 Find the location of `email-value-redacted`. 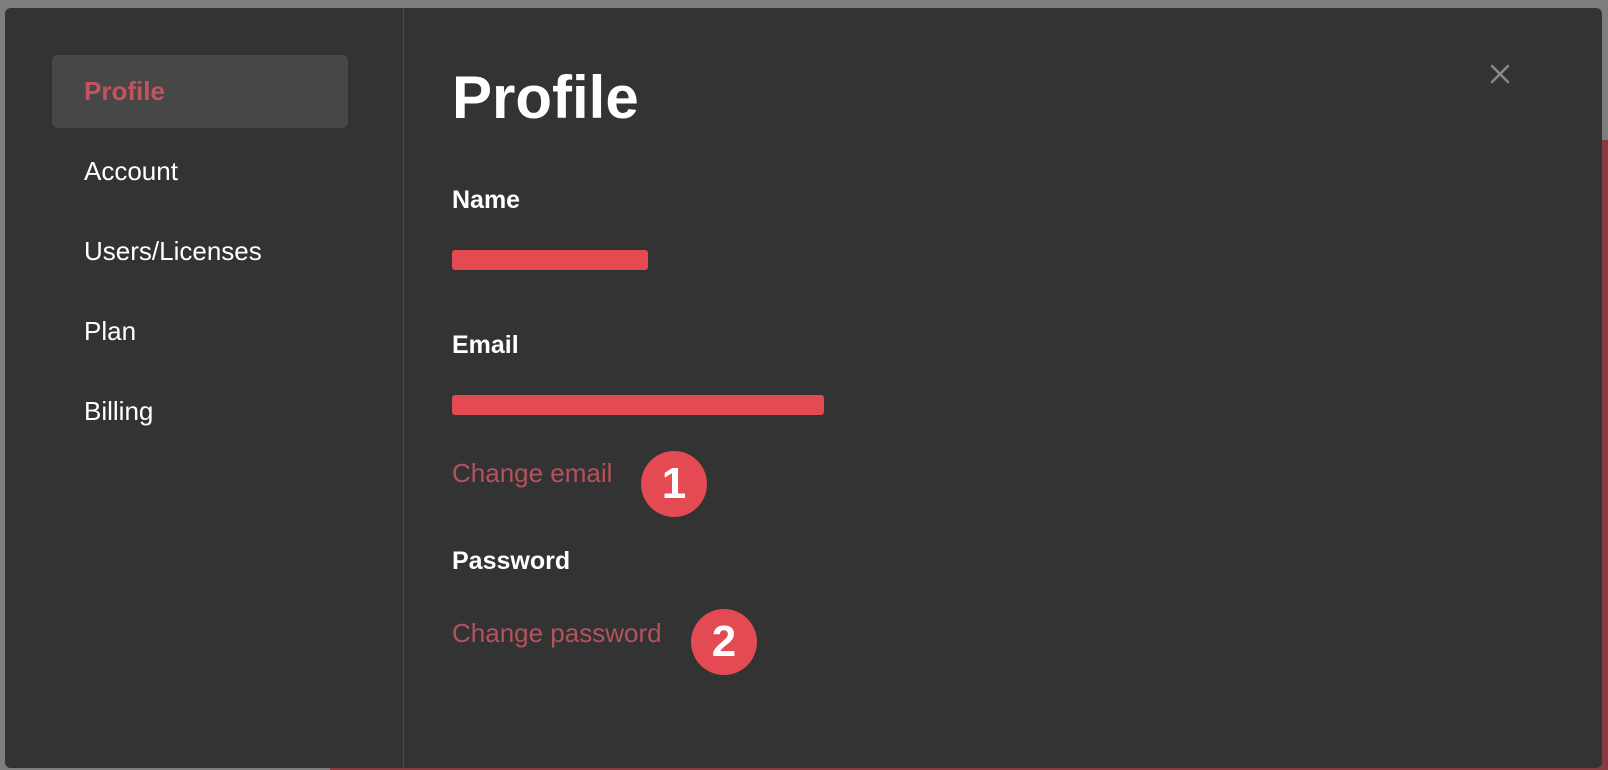

email-value-redacted is located at coordinates (638, 405).